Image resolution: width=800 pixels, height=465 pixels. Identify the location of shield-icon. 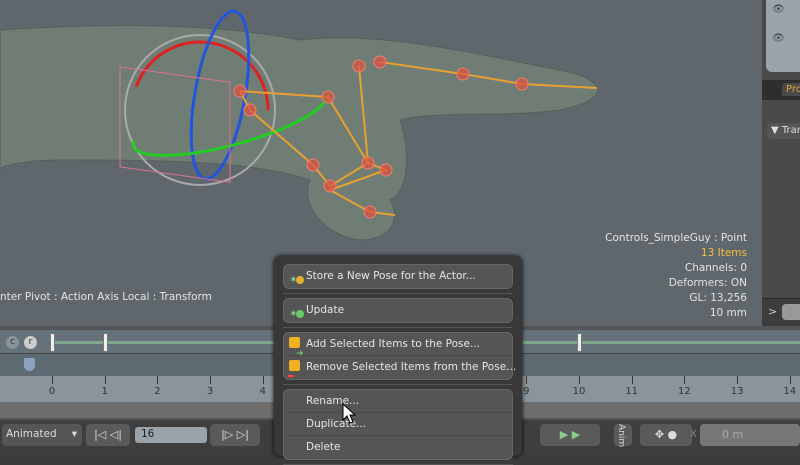
(29, 364).